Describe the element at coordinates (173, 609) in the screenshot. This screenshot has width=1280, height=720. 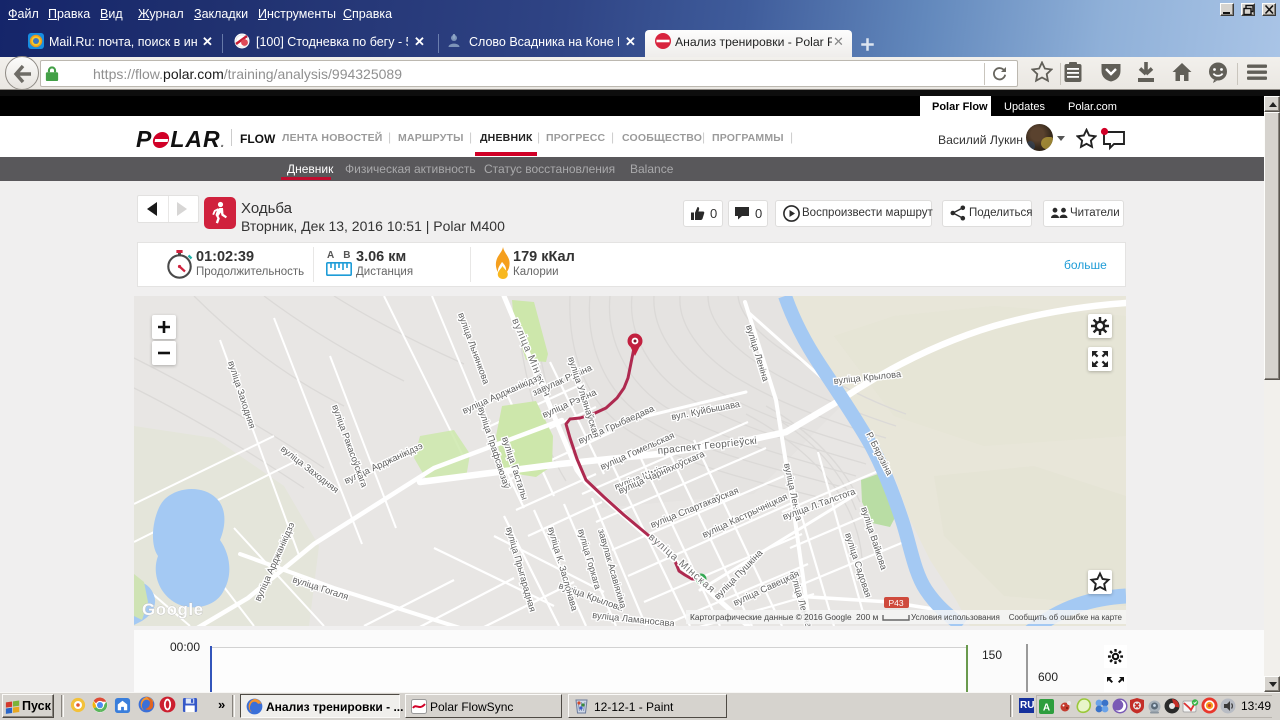
I see `svg-text: Google` at that location.